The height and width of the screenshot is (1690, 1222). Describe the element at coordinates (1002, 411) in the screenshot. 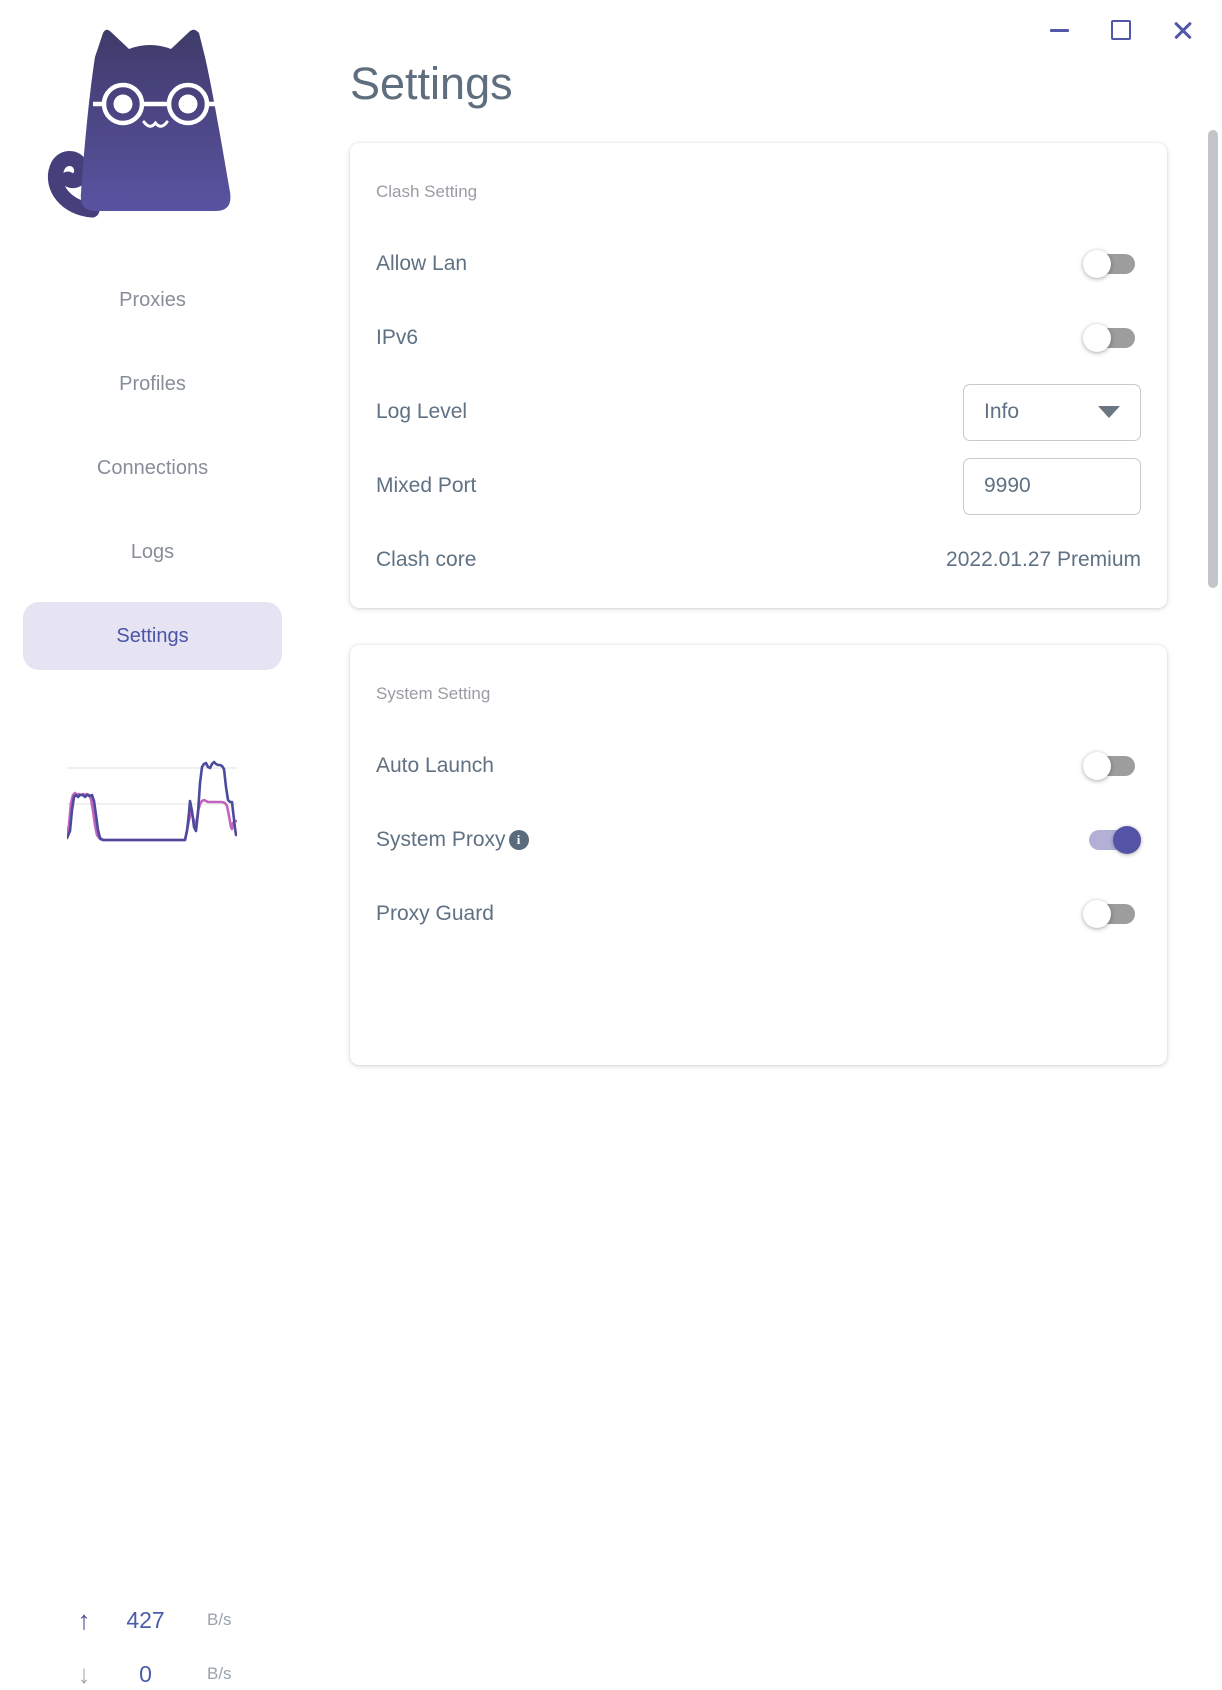

I see `log-level-selected-value: Info` at that location.